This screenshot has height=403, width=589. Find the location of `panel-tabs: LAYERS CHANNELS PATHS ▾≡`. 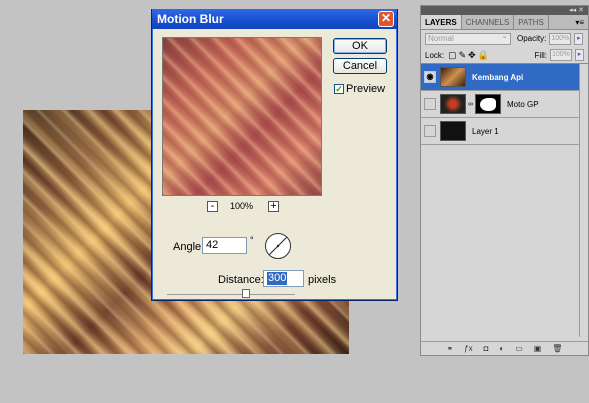

panel-tabs: LAYERS CHANNELS PATHS ▾≡ is located at coordinates (504, 22).